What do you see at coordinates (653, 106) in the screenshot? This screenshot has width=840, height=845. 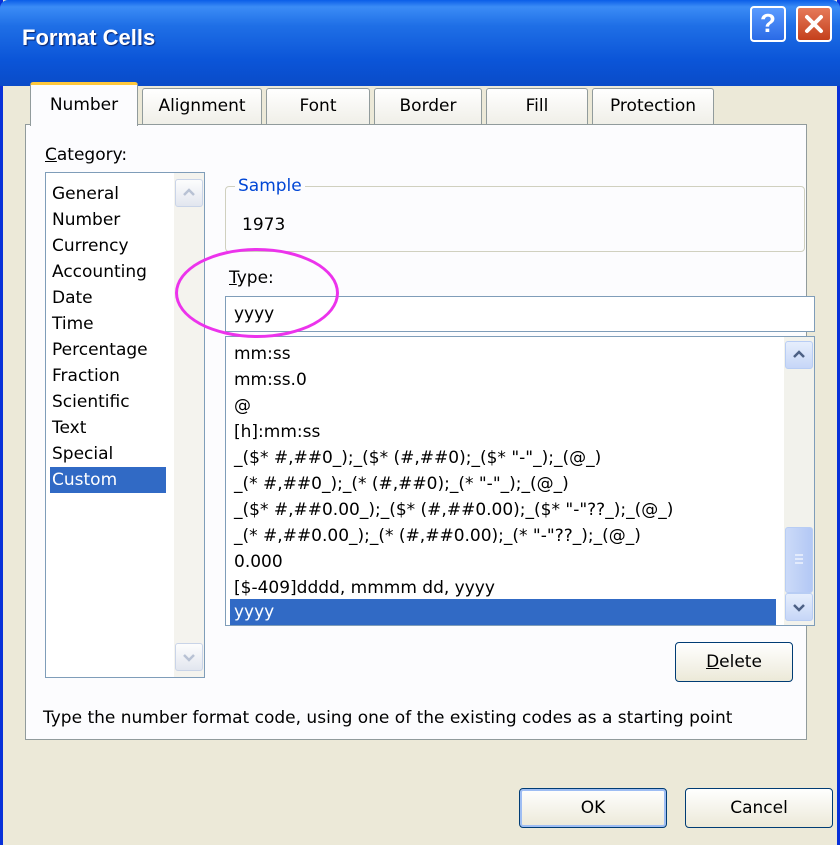 I see `tab-protection: Protection` at bounding box center [653, 106].